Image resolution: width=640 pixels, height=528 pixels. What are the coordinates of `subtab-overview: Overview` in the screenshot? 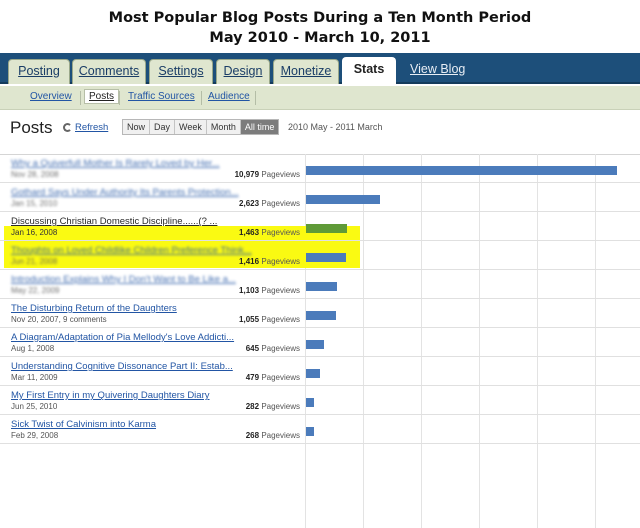 It's located at (51, 96).